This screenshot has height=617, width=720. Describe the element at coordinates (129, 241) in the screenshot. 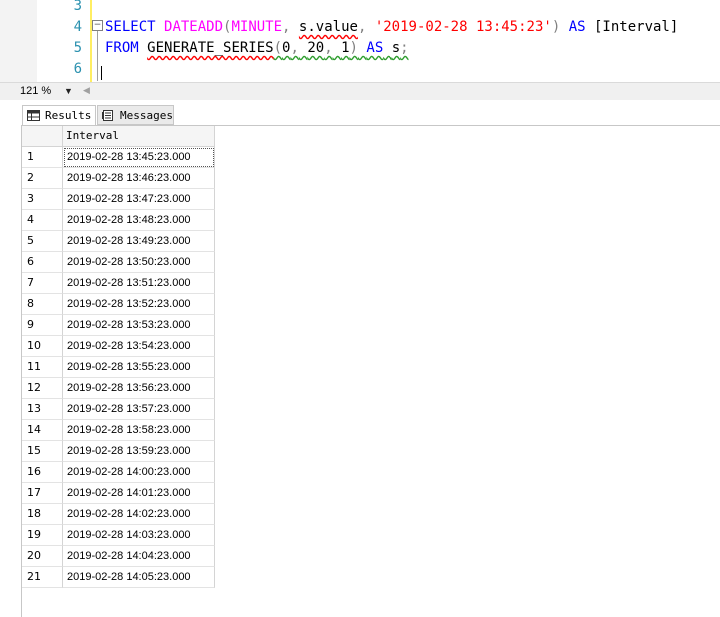

I see `interval-value: 2019-02-28 13:49:23.000` at that location.